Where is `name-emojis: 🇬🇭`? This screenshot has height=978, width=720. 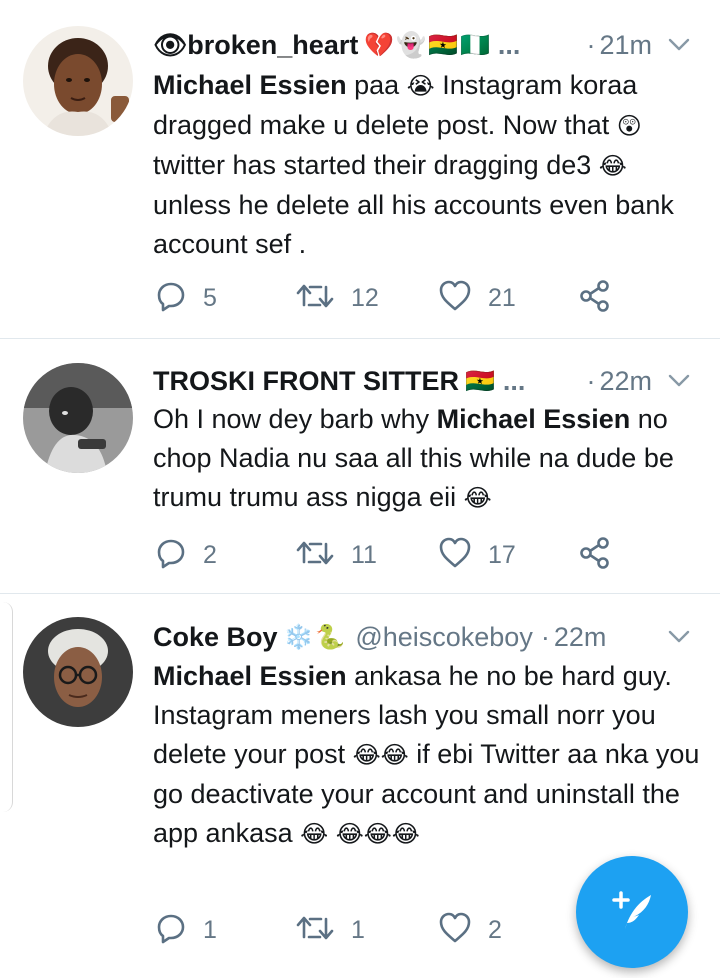 name-emojis: 🇬🇭 is located at coordinates (481, 381).